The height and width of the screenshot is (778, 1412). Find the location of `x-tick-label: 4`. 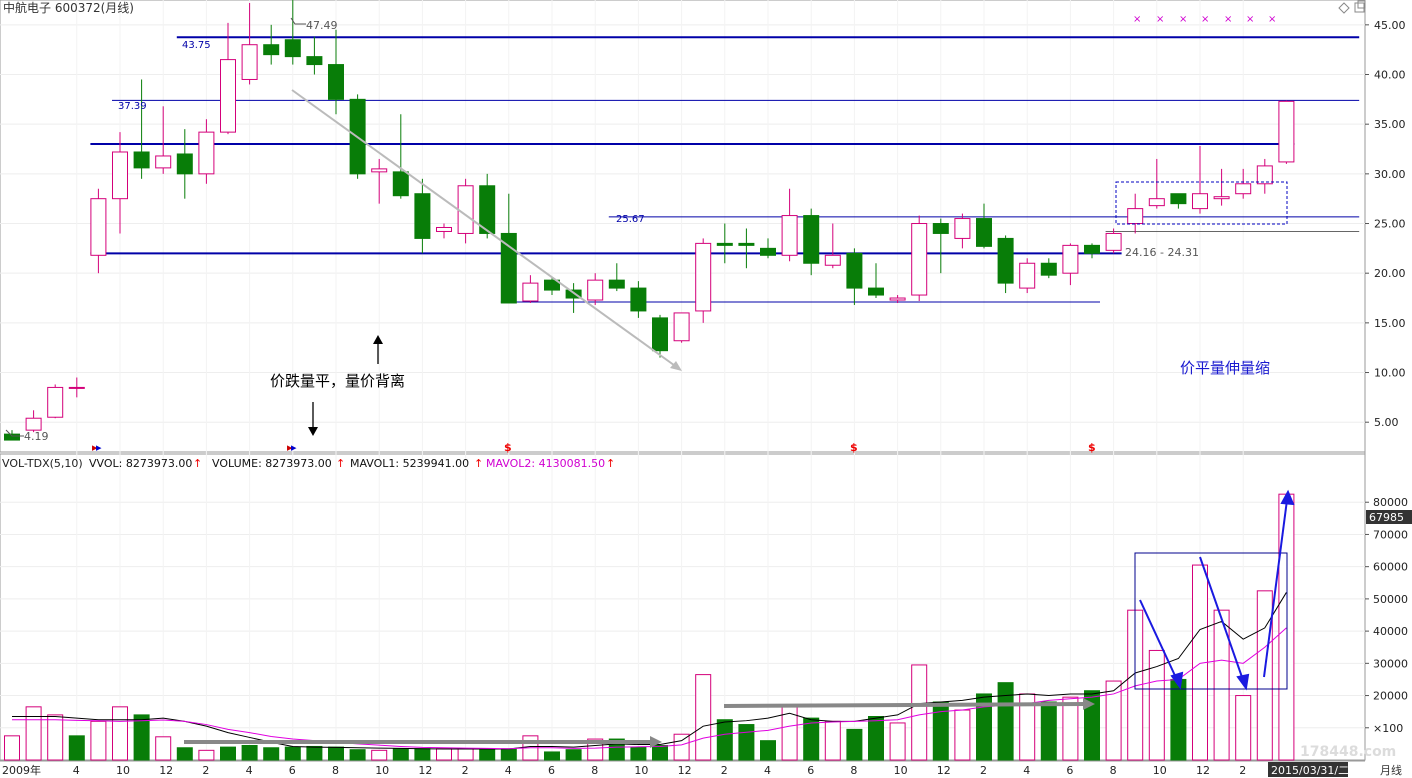

x-tick-label: 4 is located at coordinates (1026, 770).